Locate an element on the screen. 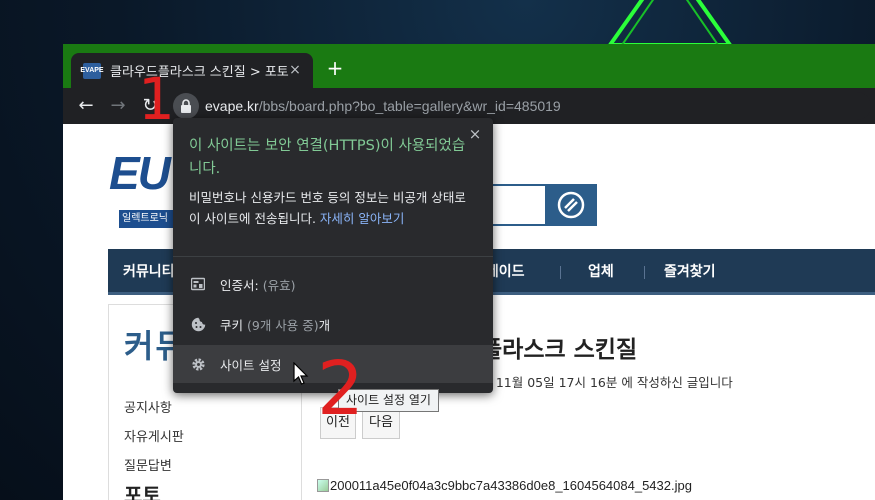 Image resolution: width=875 pixels, height=500 pixels. certificate-label: 인증서: (유효) is located at coordinates (257, 284).